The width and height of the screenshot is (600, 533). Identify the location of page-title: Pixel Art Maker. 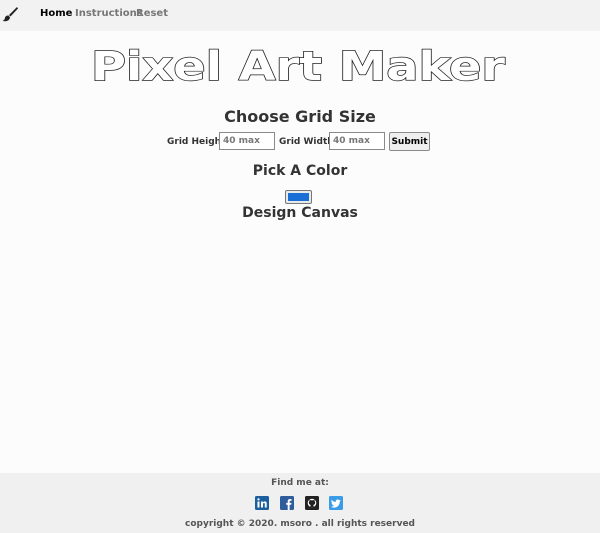
(298, 66).